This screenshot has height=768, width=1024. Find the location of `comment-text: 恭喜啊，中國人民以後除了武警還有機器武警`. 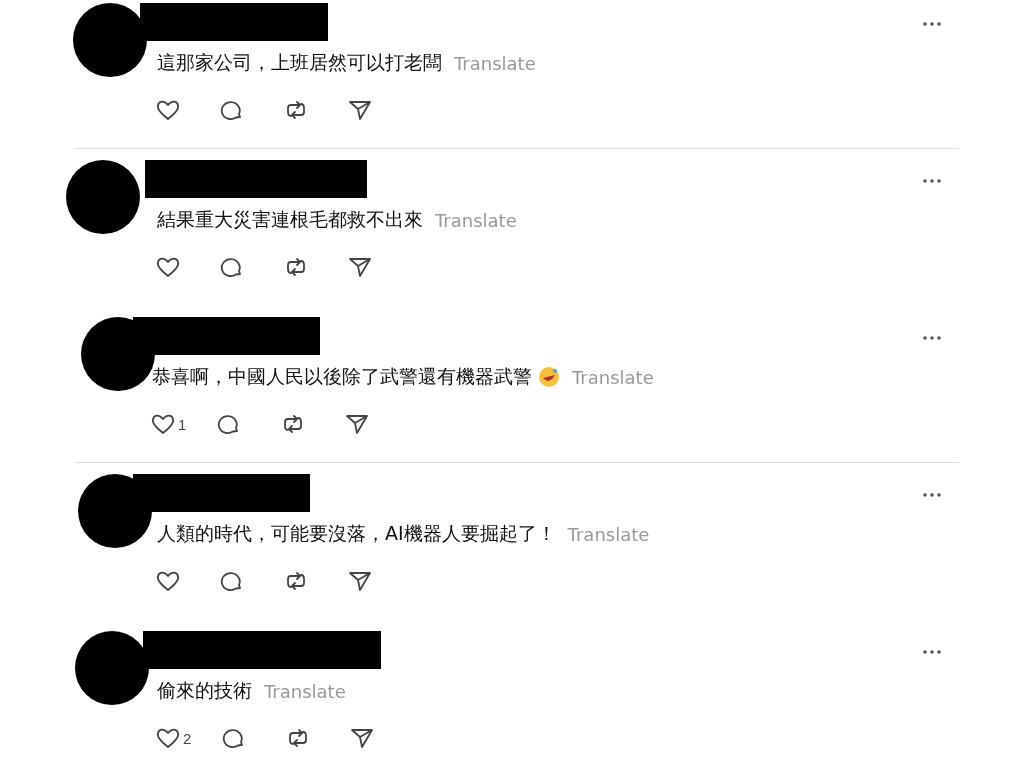

comment-text: 恭喜啊，中國人民以後除了武警還有機器武警 is located at coordinates (342, 376).